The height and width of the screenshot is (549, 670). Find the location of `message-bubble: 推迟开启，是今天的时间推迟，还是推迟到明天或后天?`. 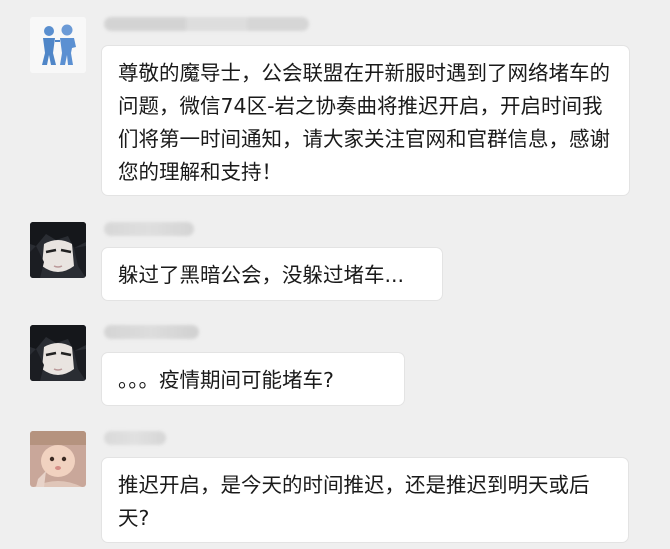

message-bubble: 推迟开启，是今天的时间推迟，还是推迟到明天或后天? is located at coordinates (365, 500).